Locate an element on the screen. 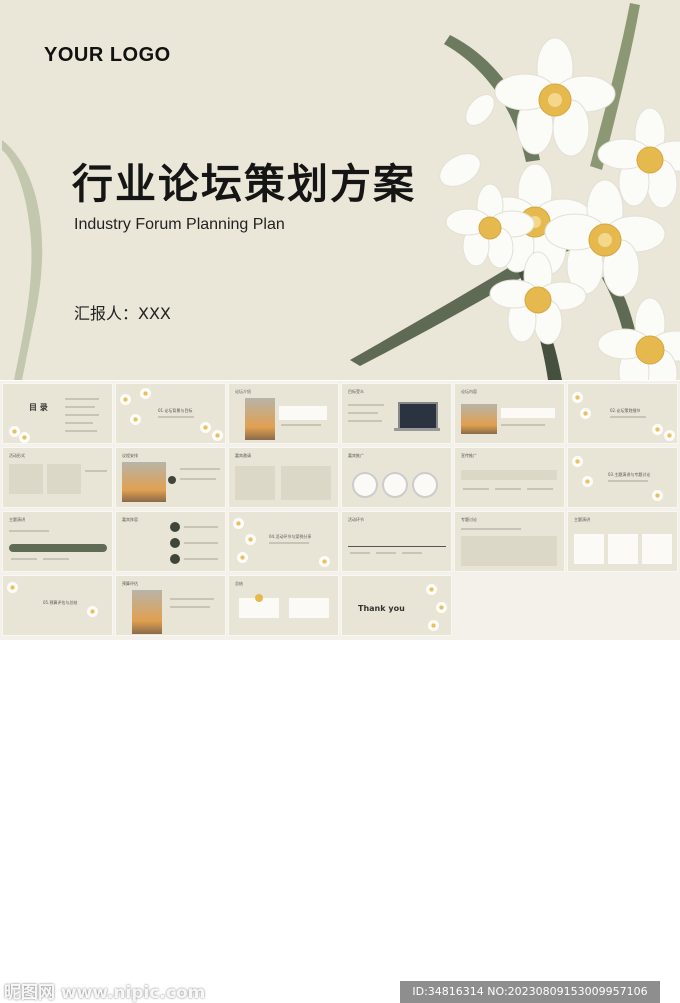 The height and width of the screenshot is (1003, 680). thumbnail-slide: 目 录 is located at coordinates (57, 413).